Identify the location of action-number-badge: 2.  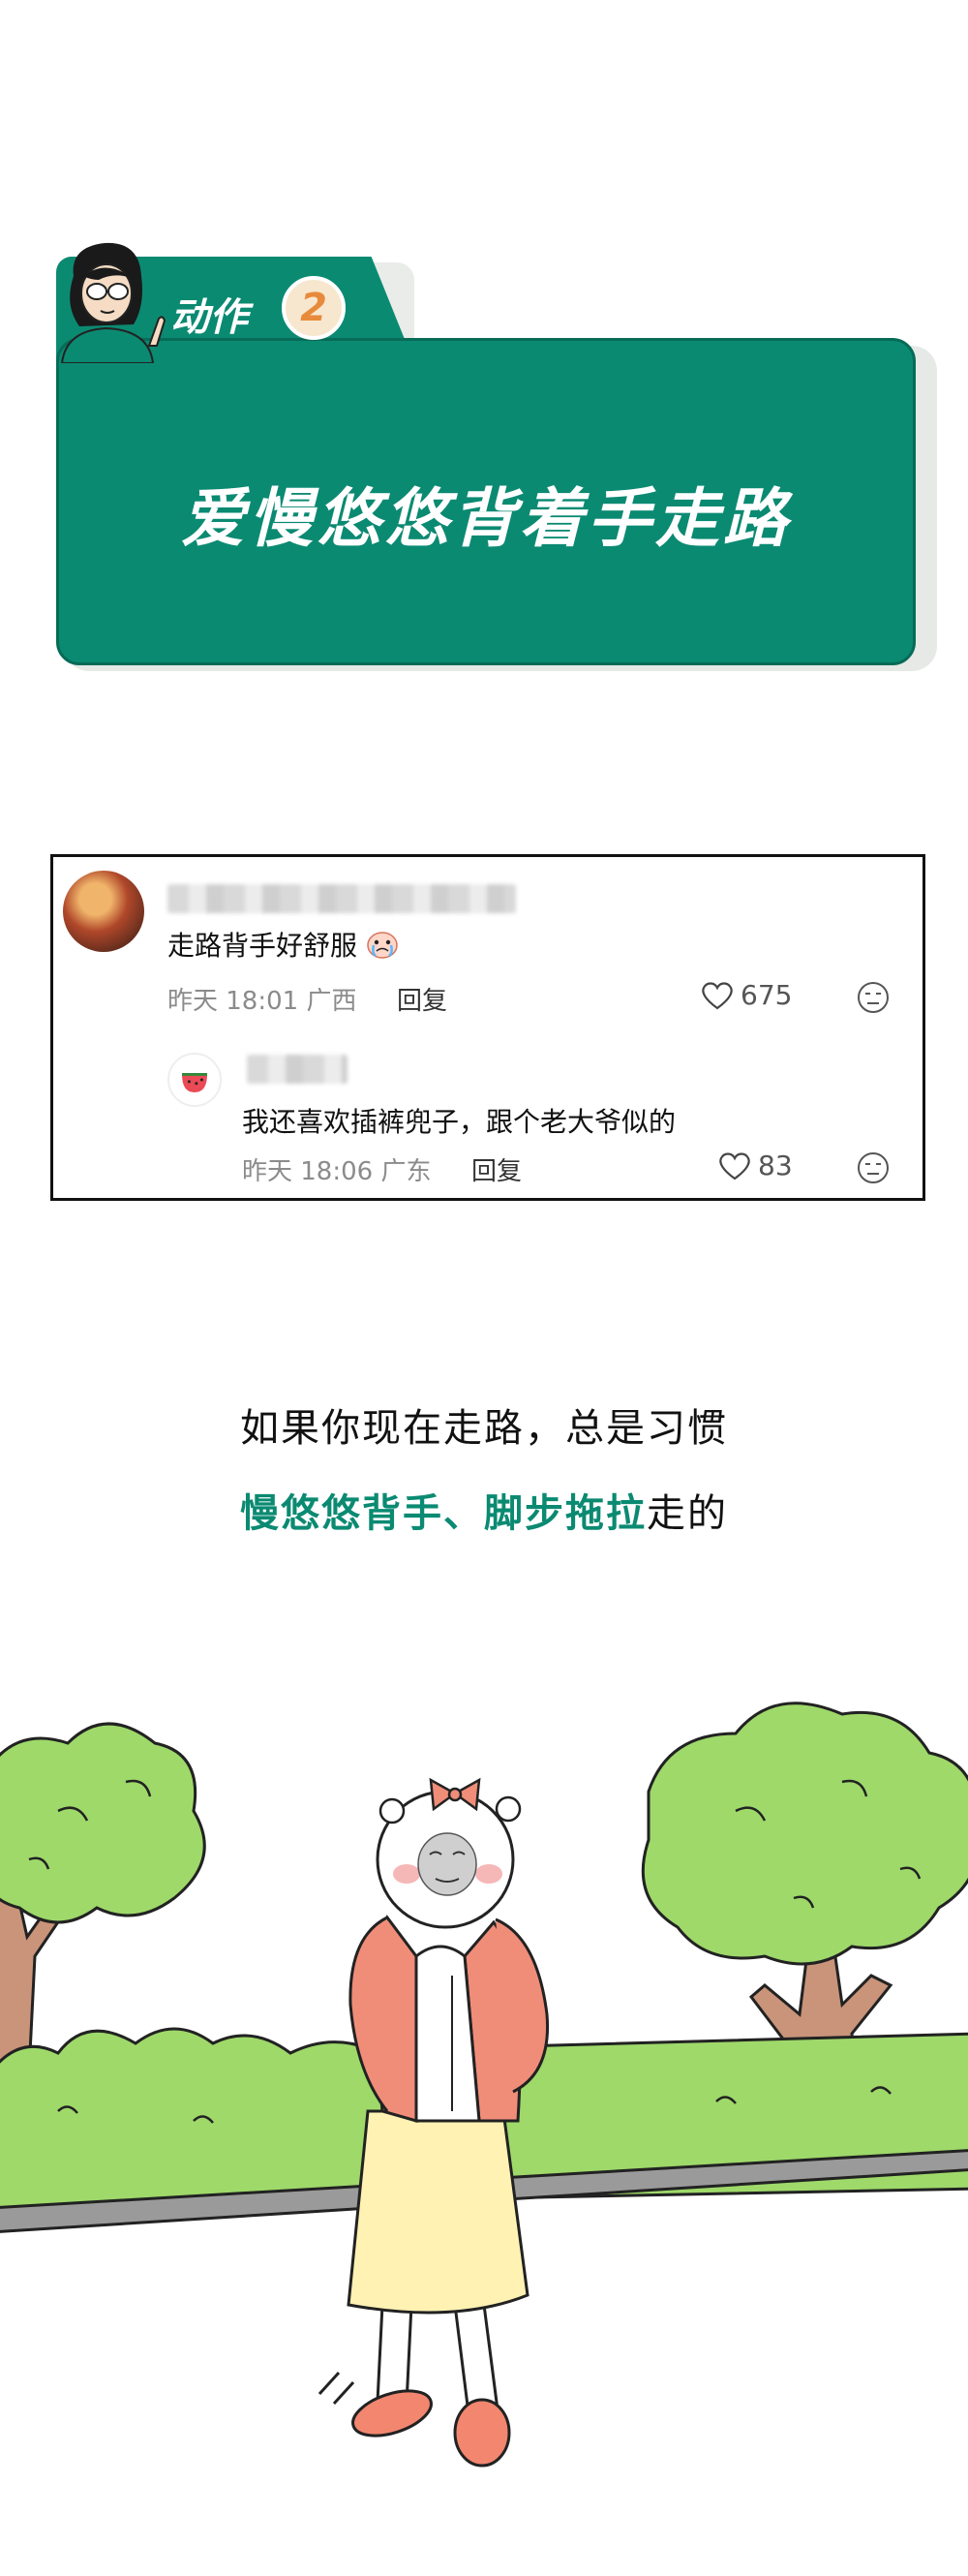
(314, 308).